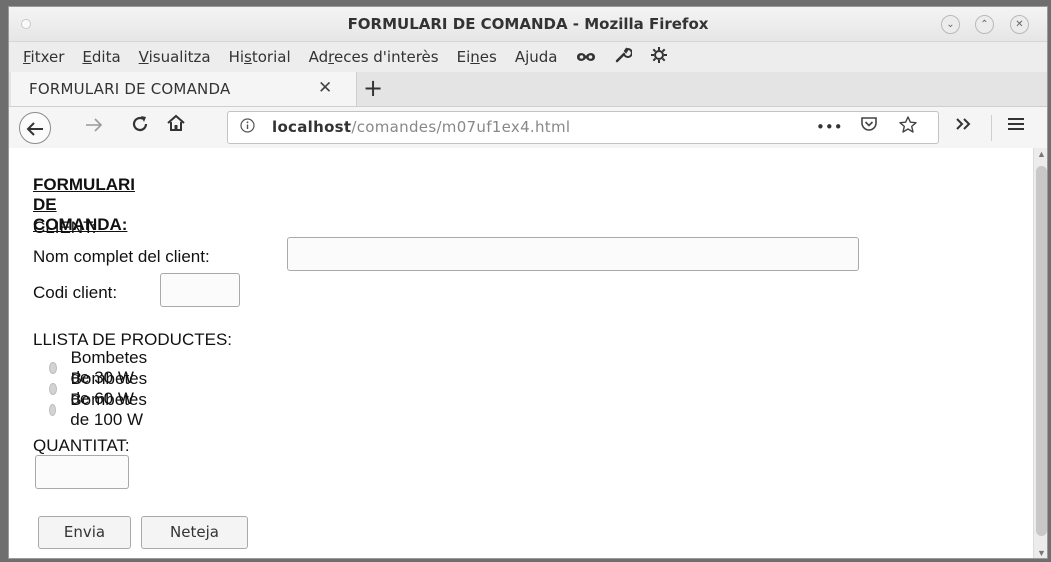 The image size is (1051, 562). I want to click on page-actions-button: •••, so click(829, 127).